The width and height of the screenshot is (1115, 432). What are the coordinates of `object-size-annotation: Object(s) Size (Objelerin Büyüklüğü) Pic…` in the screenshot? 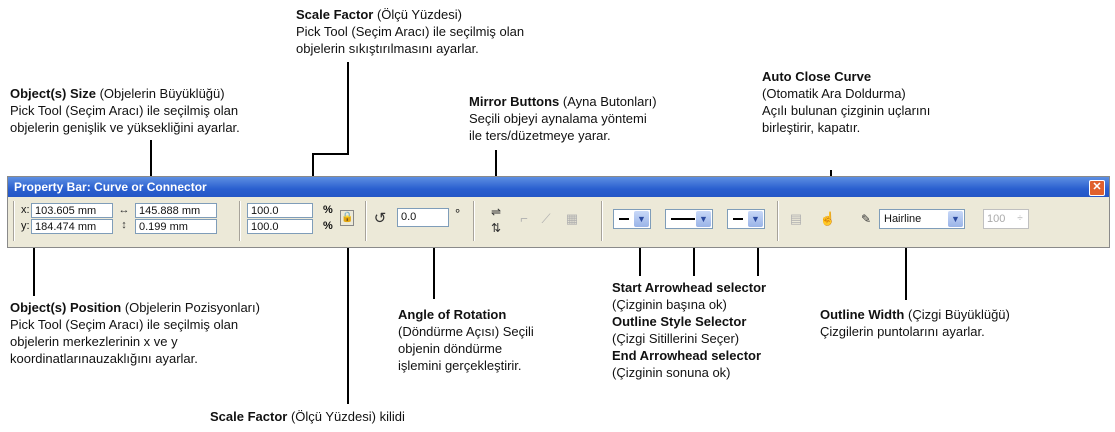 It's located at (125, 110).